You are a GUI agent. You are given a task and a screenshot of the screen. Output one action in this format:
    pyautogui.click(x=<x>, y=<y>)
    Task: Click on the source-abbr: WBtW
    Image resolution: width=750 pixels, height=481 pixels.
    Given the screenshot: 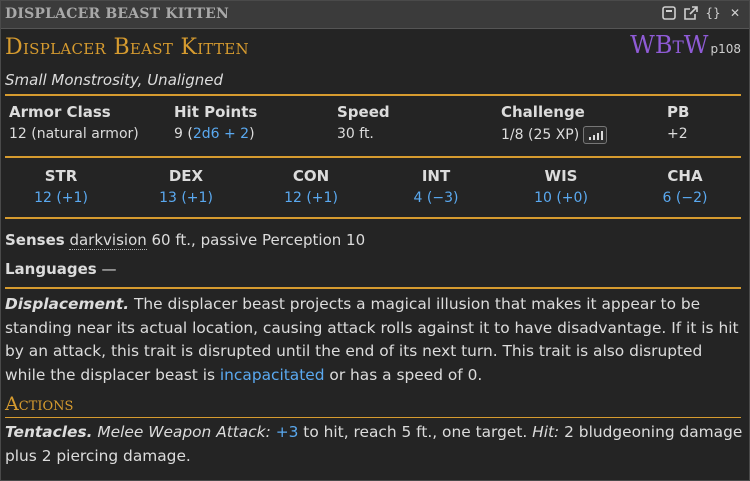 What is the action you would take?
    pyautogui.click(x=669, y=45)
    